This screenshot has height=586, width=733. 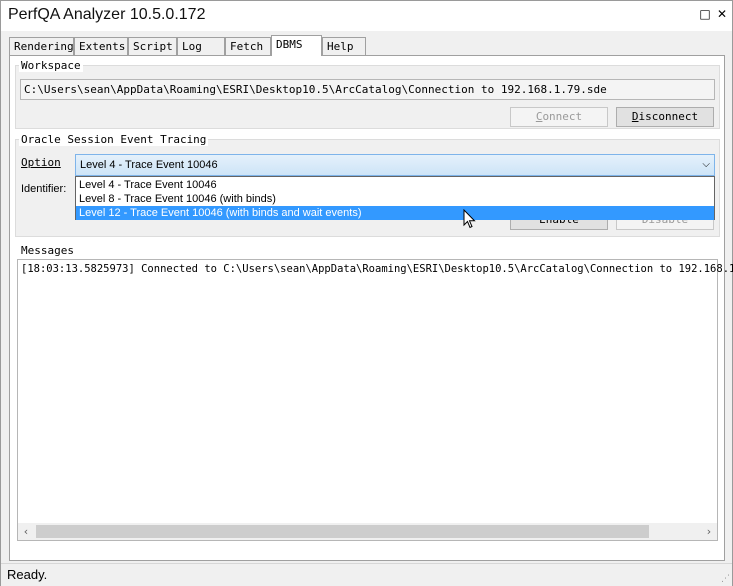 What do you see at coordinates (27, 574) in the screenshot?
I see `status-text: Ready.` at bounding box center [27, 574].